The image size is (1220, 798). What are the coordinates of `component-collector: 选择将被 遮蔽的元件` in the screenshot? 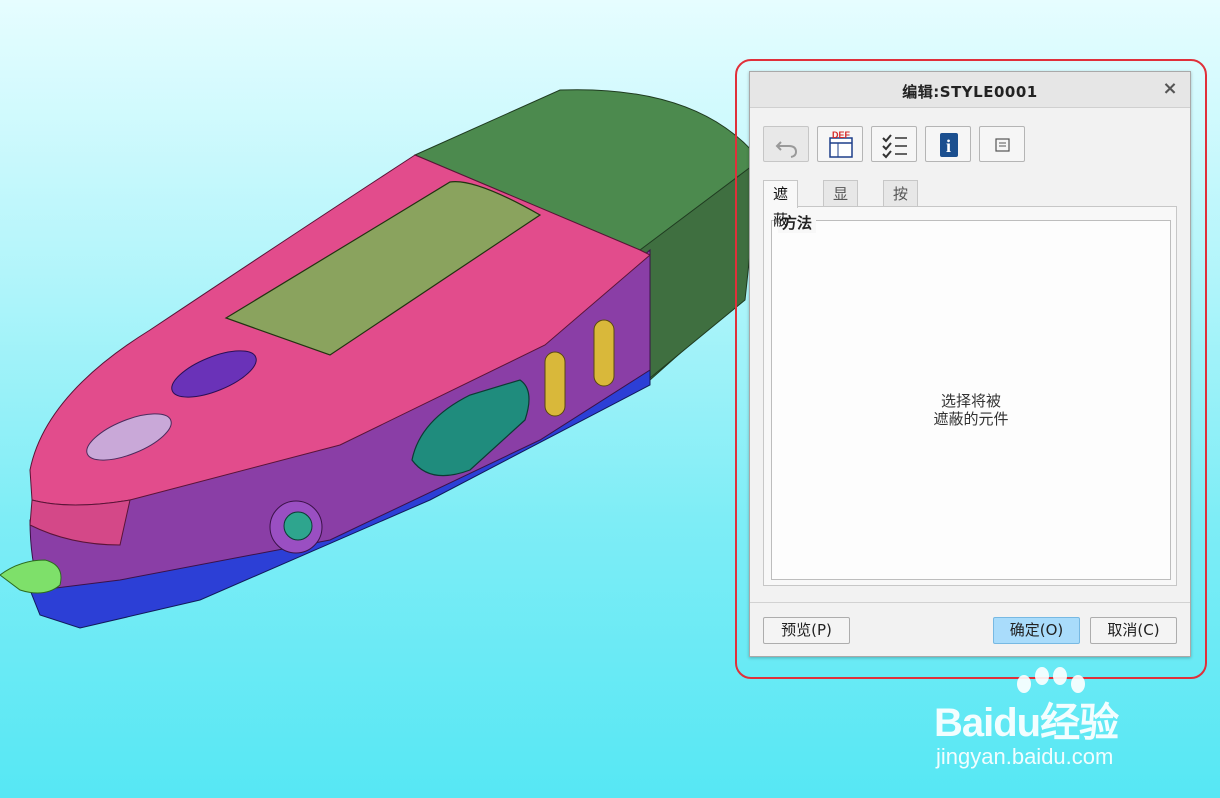 It's located at (971, 410).